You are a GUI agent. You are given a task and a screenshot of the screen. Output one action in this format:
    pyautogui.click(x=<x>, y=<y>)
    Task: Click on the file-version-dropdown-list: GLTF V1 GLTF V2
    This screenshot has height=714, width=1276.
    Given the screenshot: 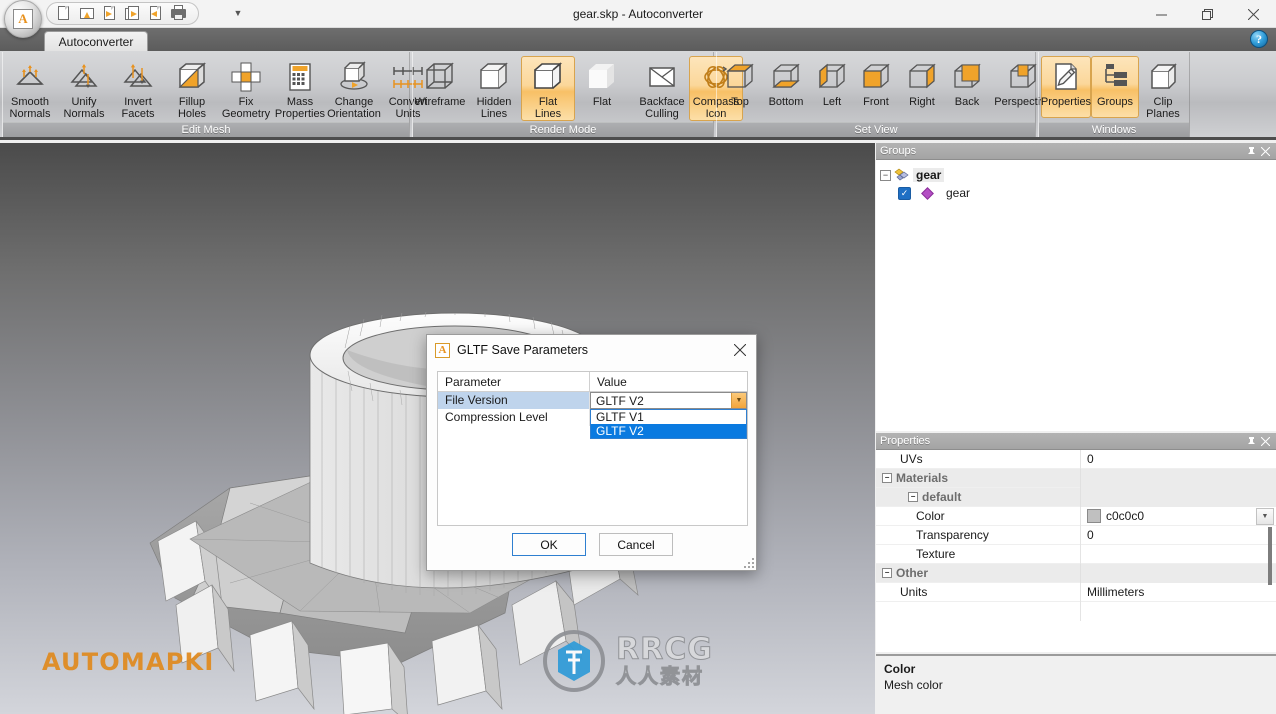 What is the action you would take?
    pyautogui.click(x=668, y=424)
    